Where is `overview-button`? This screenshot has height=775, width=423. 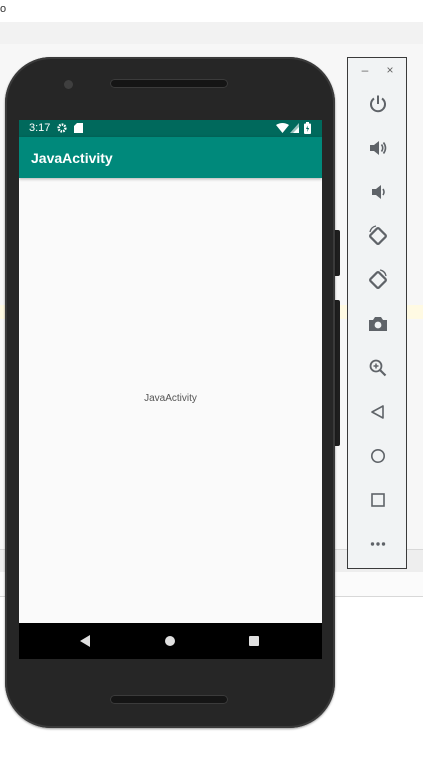
overview-button is located at coordinates (378, 500).